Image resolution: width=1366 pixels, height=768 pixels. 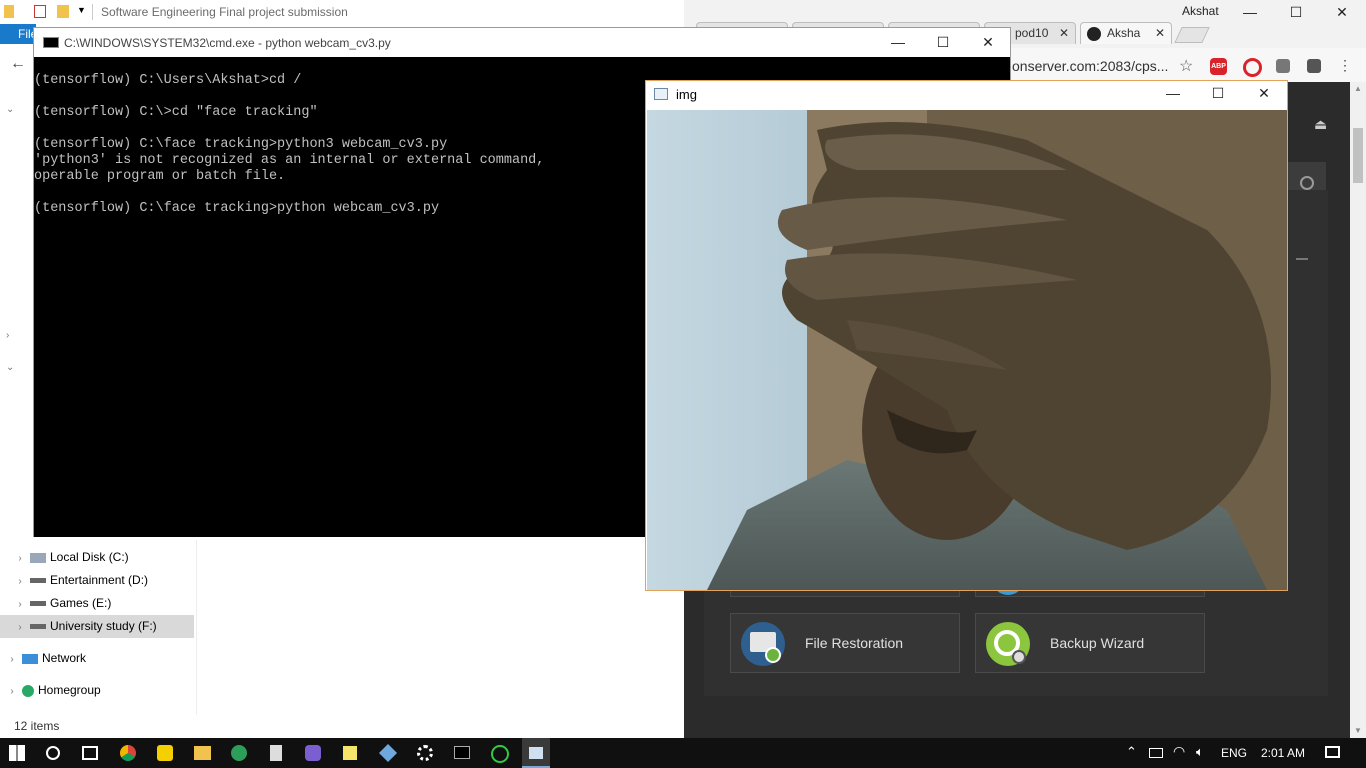 I want to click on tab-label: Aksha, so click(x=1124, y=33).